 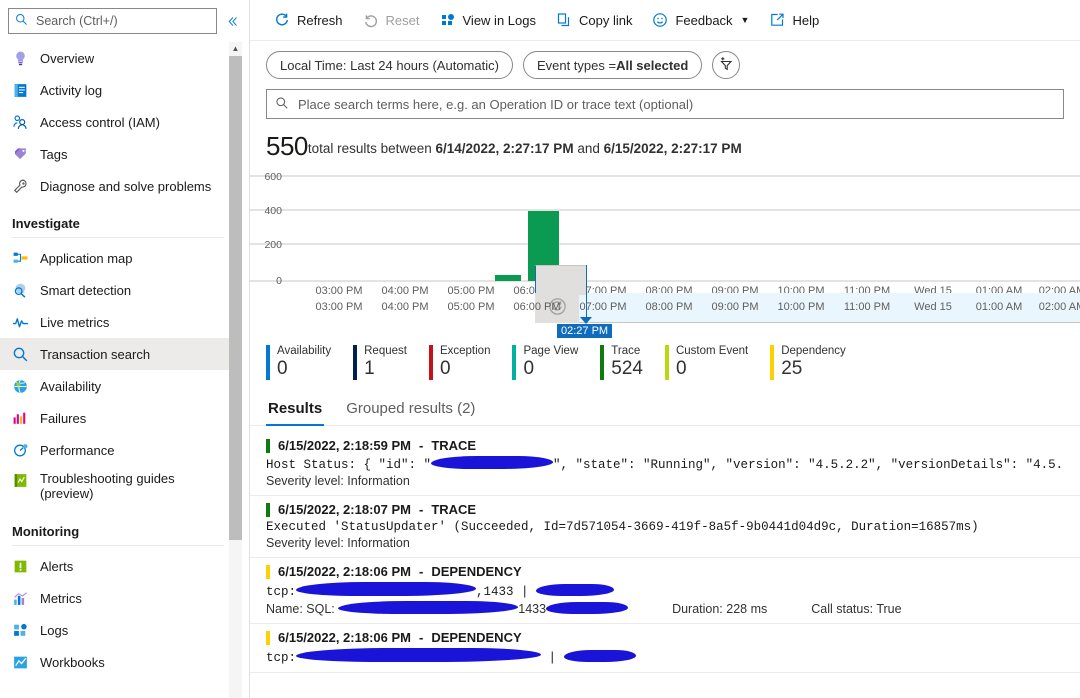 What do you see at coordinates (735, 307) in the screenshot?
I see `timeline-tick: 09:00 PM` at bounding box center [735, 307].